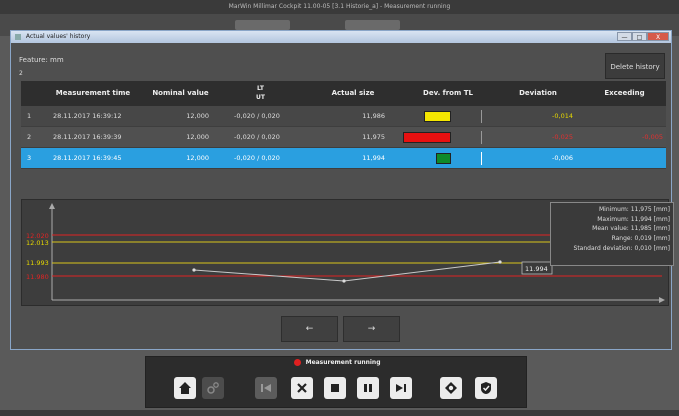 The width and height of the screenshot is (679, 416). What do you see at coordinates (37, 263) in the screenshot?
I see `lower-yellow-limit-label: 11.993` at bounding box center [37, 263].